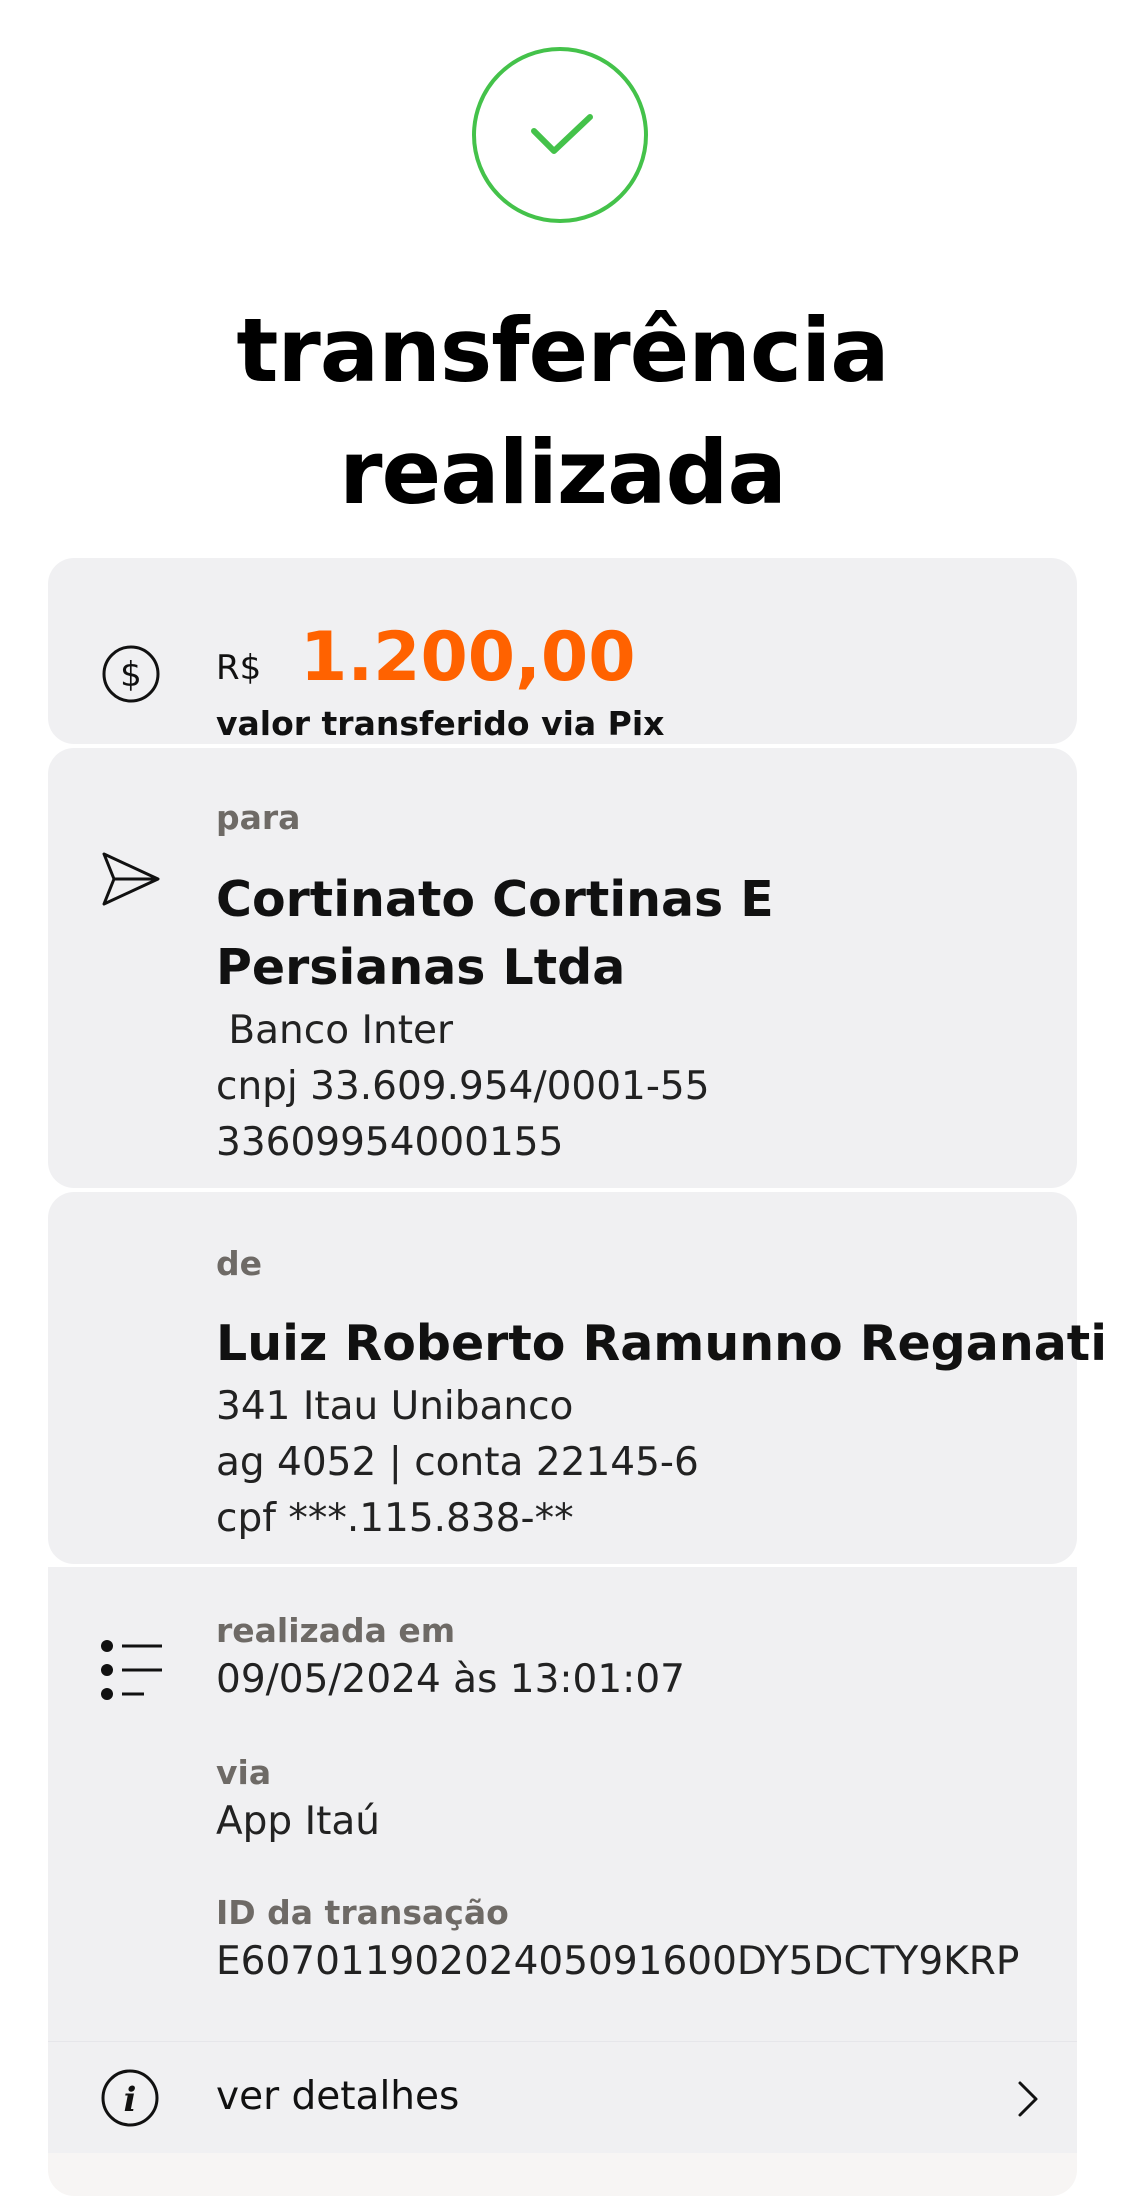 The image size is (1125, 2196). Describe the element at coordinates (335, 1030) in the screenshot. I see `recipient-bank: Banco Inter` at that location.